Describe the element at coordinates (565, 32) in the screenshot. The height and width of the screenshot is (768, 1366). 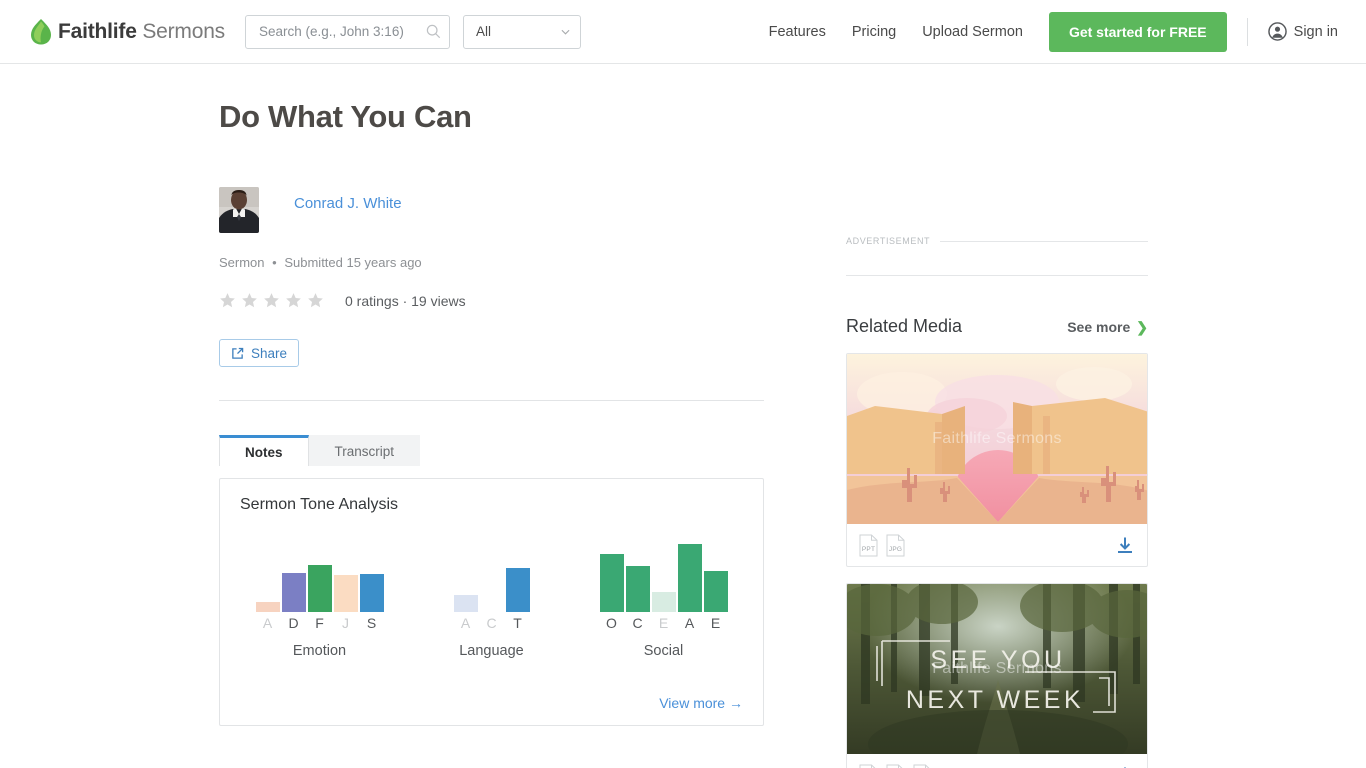
I see `chevron-down-icon` at that location.